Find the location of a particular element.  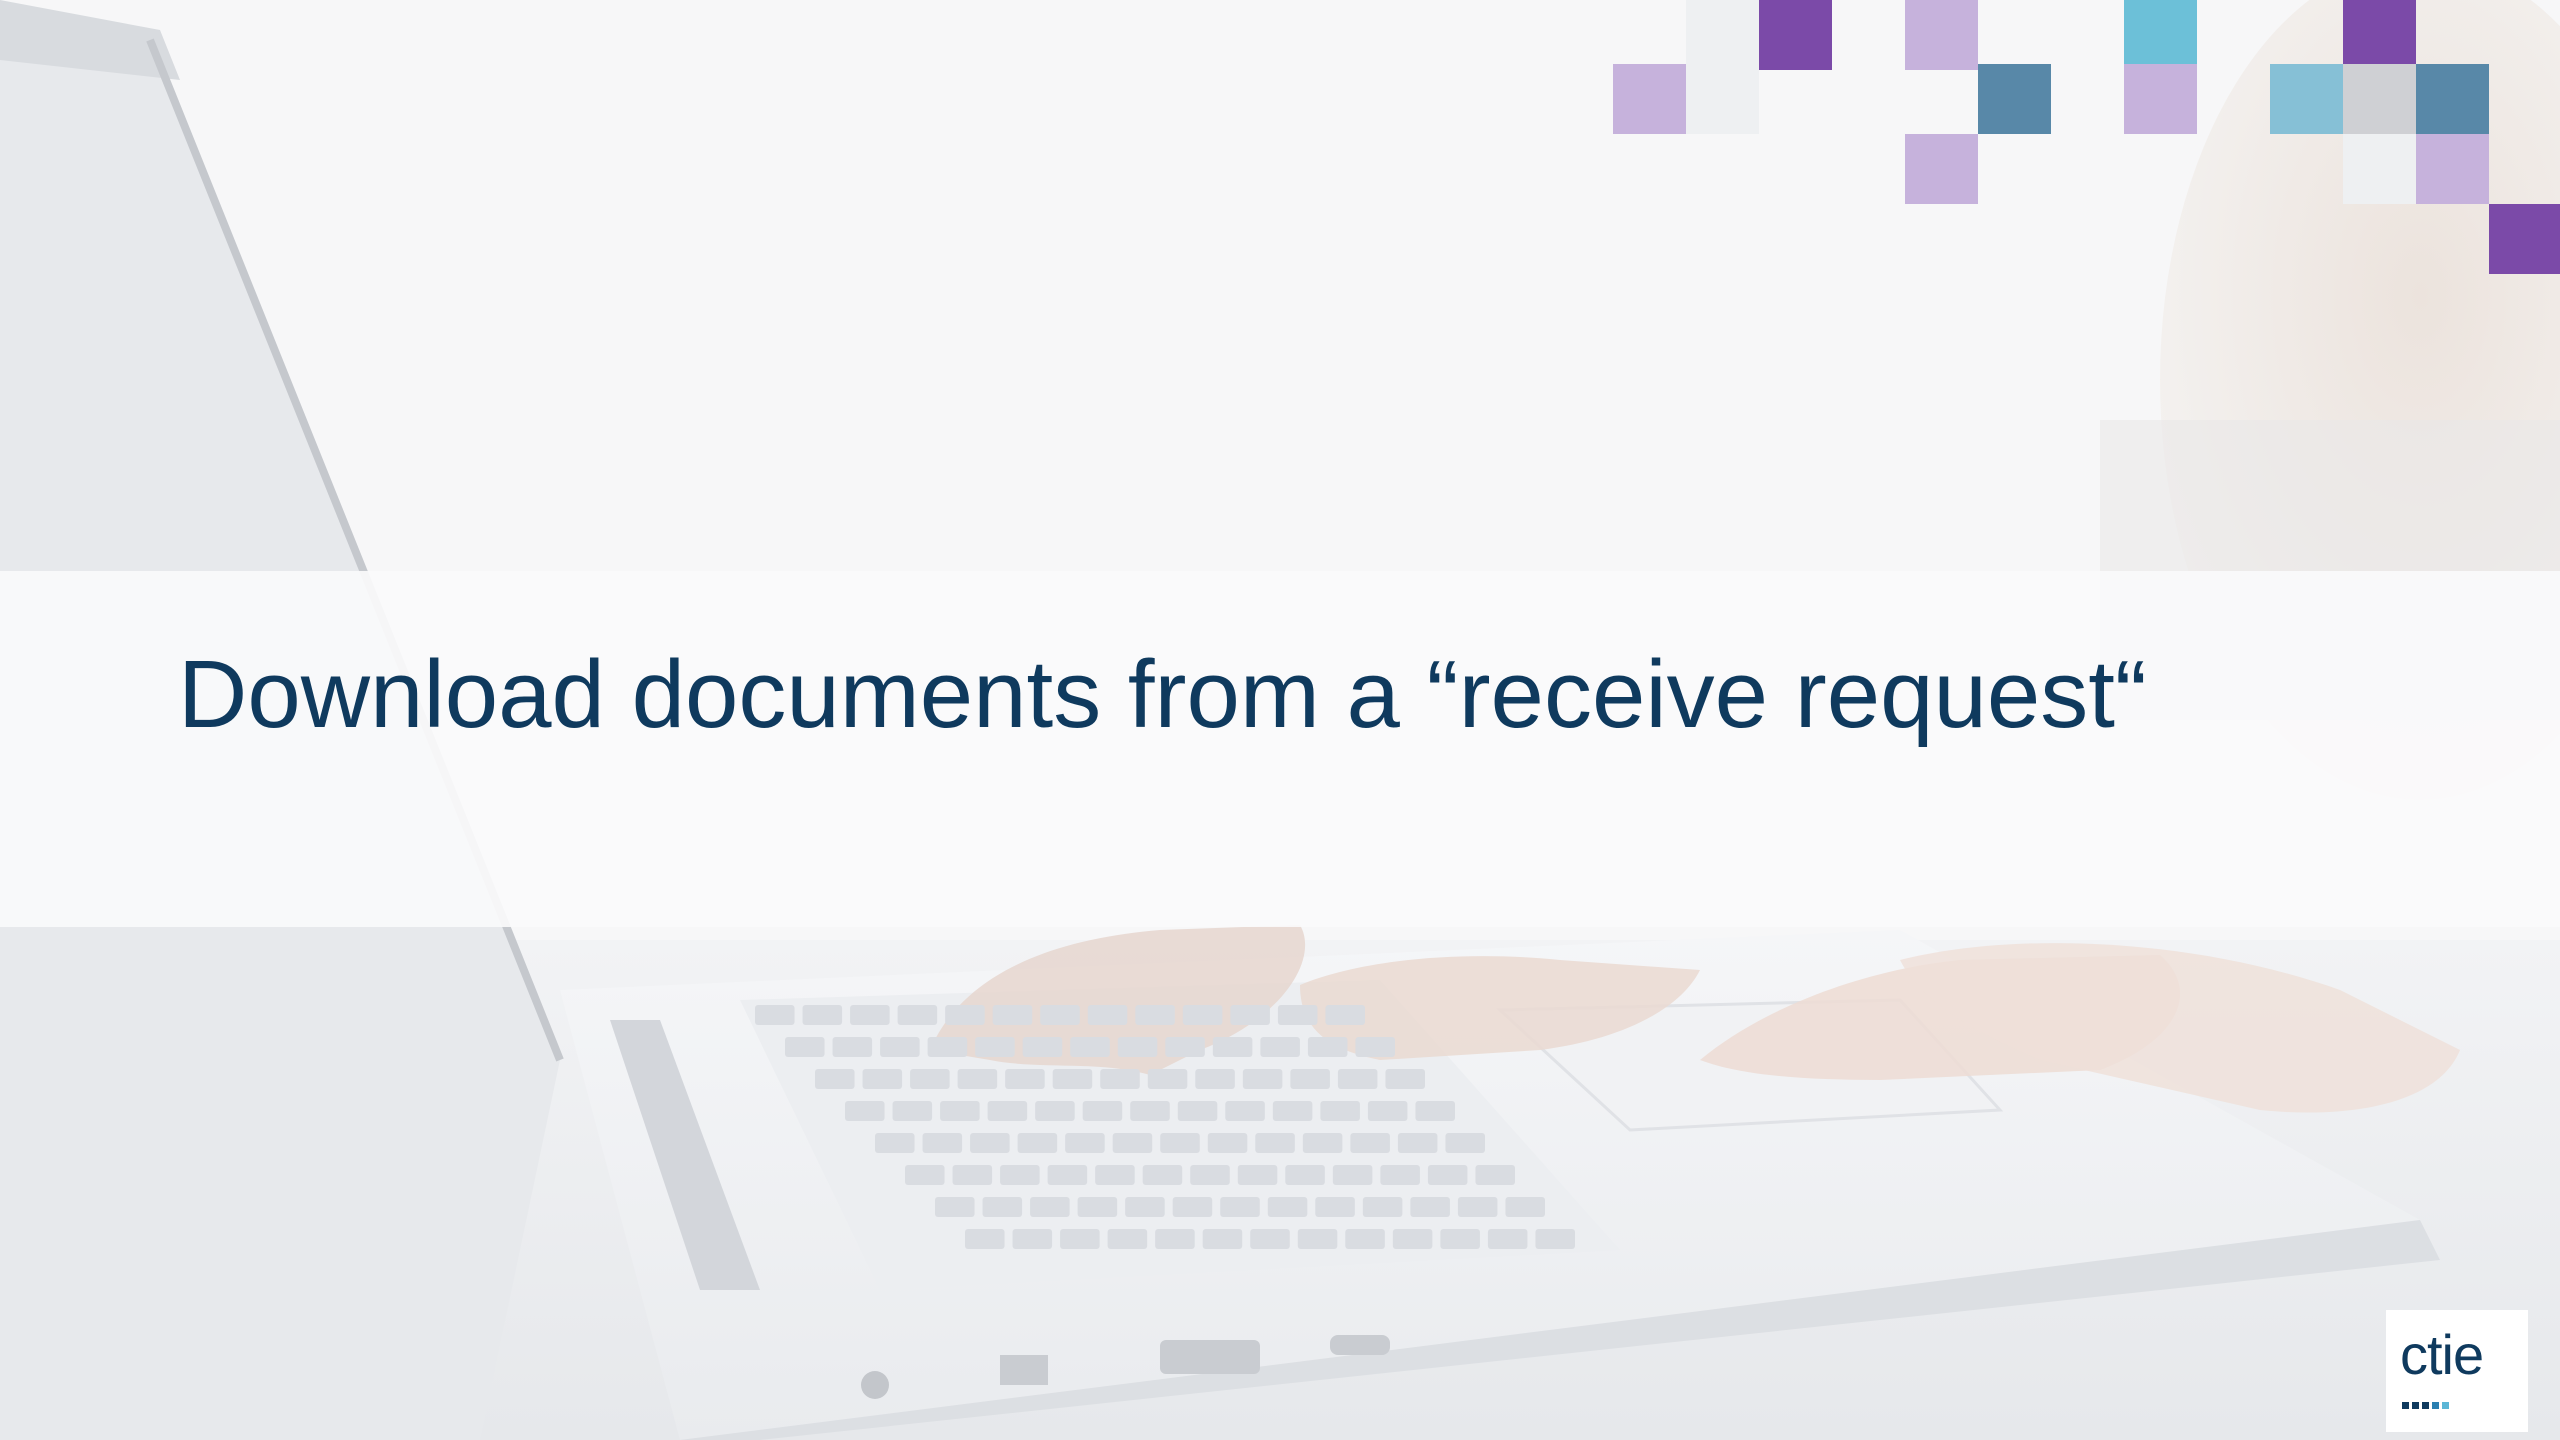

ctie-logo: ctie is located at coordinates (2457, 1371).